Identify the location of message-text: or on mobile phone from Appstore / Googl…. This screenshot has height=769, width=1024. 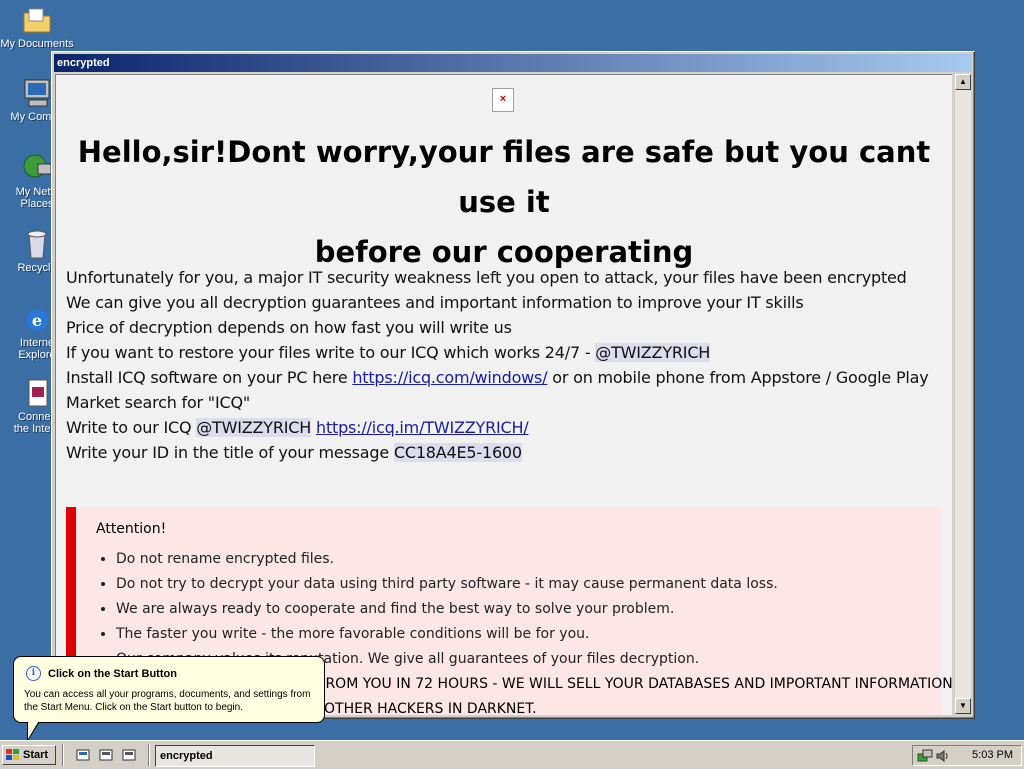
(738, 377).